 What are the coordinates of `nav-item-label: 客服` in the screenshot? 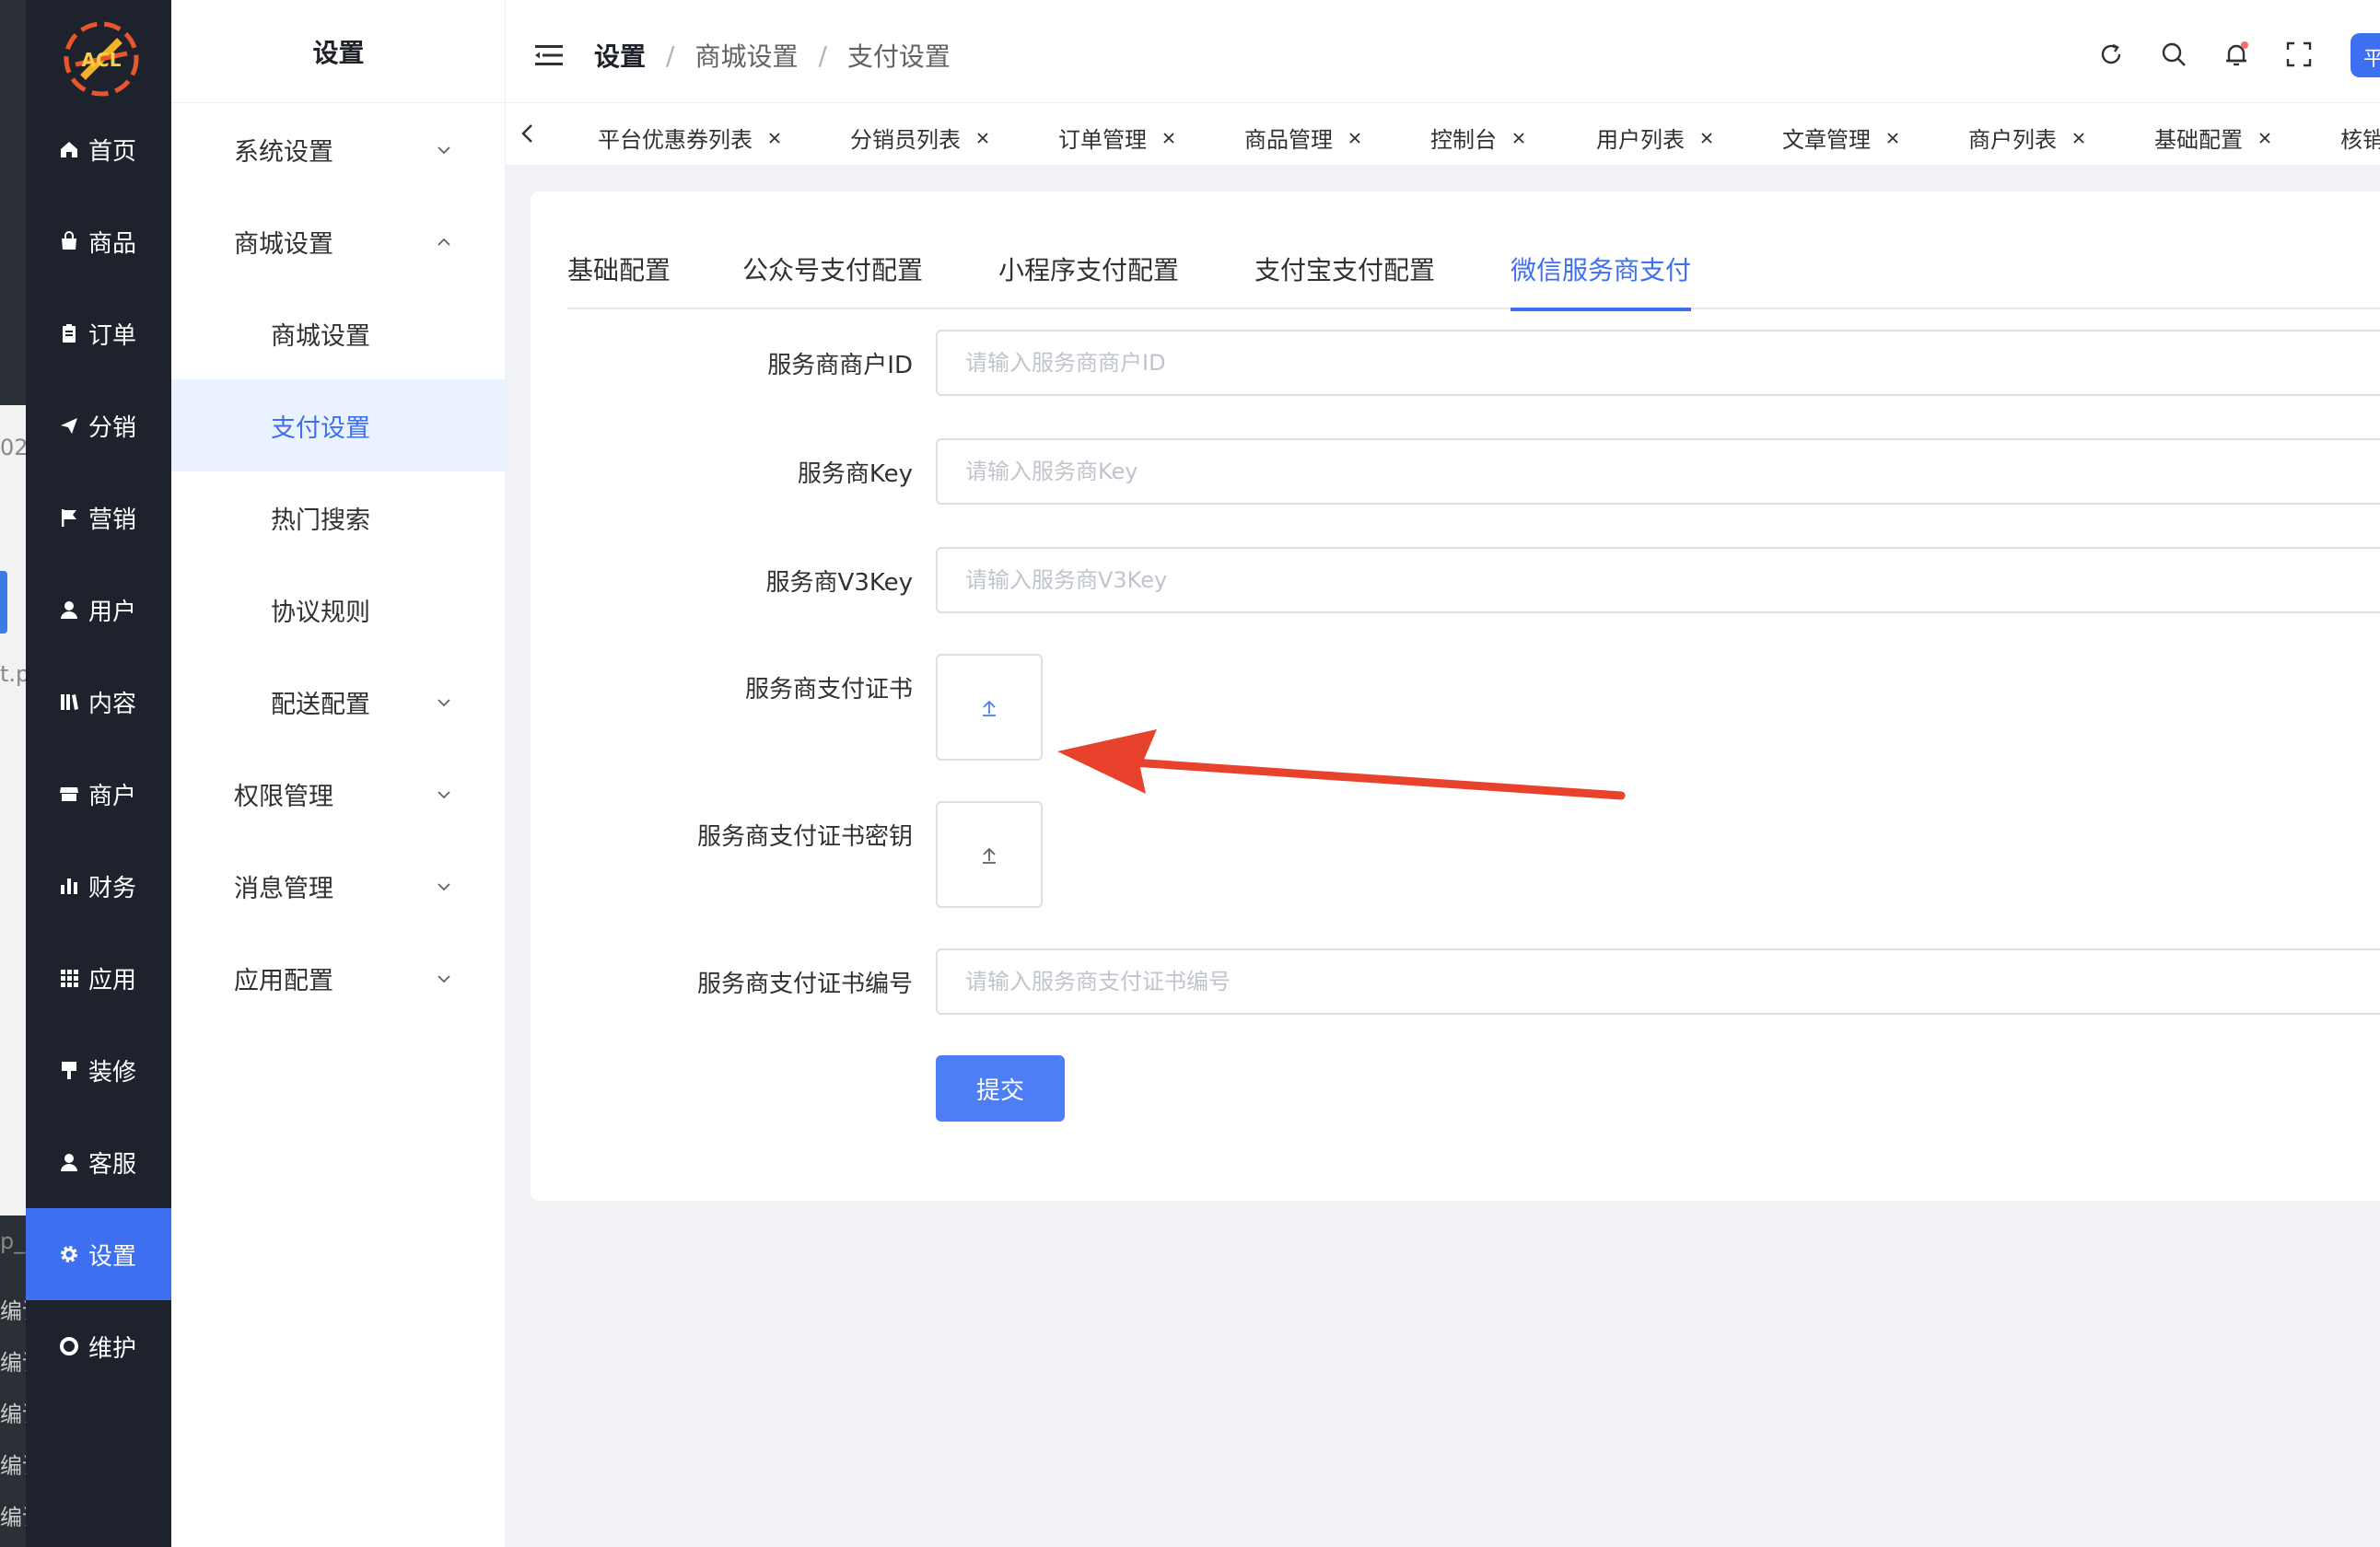 It's located at (112, 1164).